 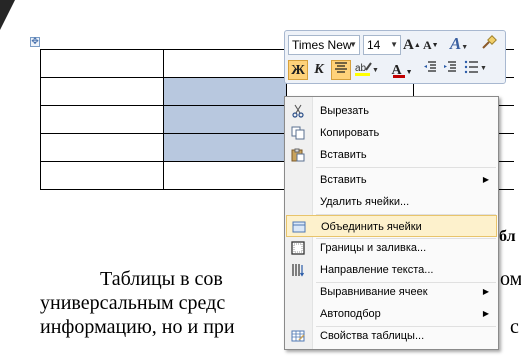 I want to click on font-name-combo: Times New ▼, so click(x=324, y=45).